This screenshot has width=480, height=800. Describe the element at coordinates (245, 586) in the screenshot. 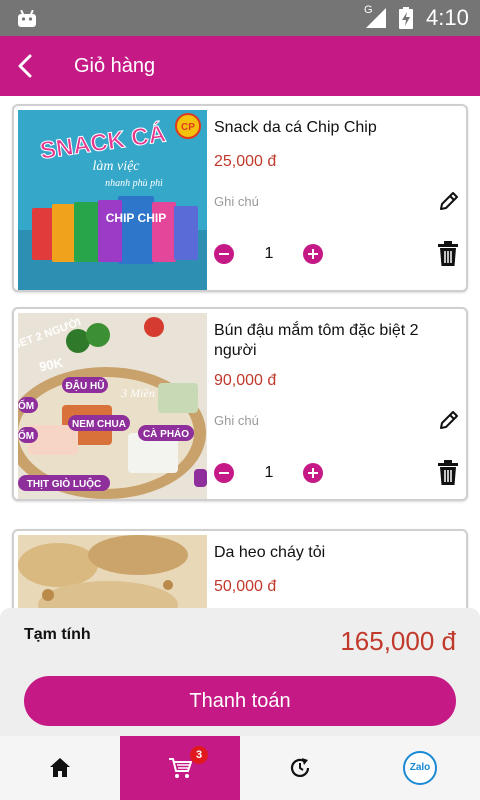

I see `product-price: 50,000 đ` at that location.